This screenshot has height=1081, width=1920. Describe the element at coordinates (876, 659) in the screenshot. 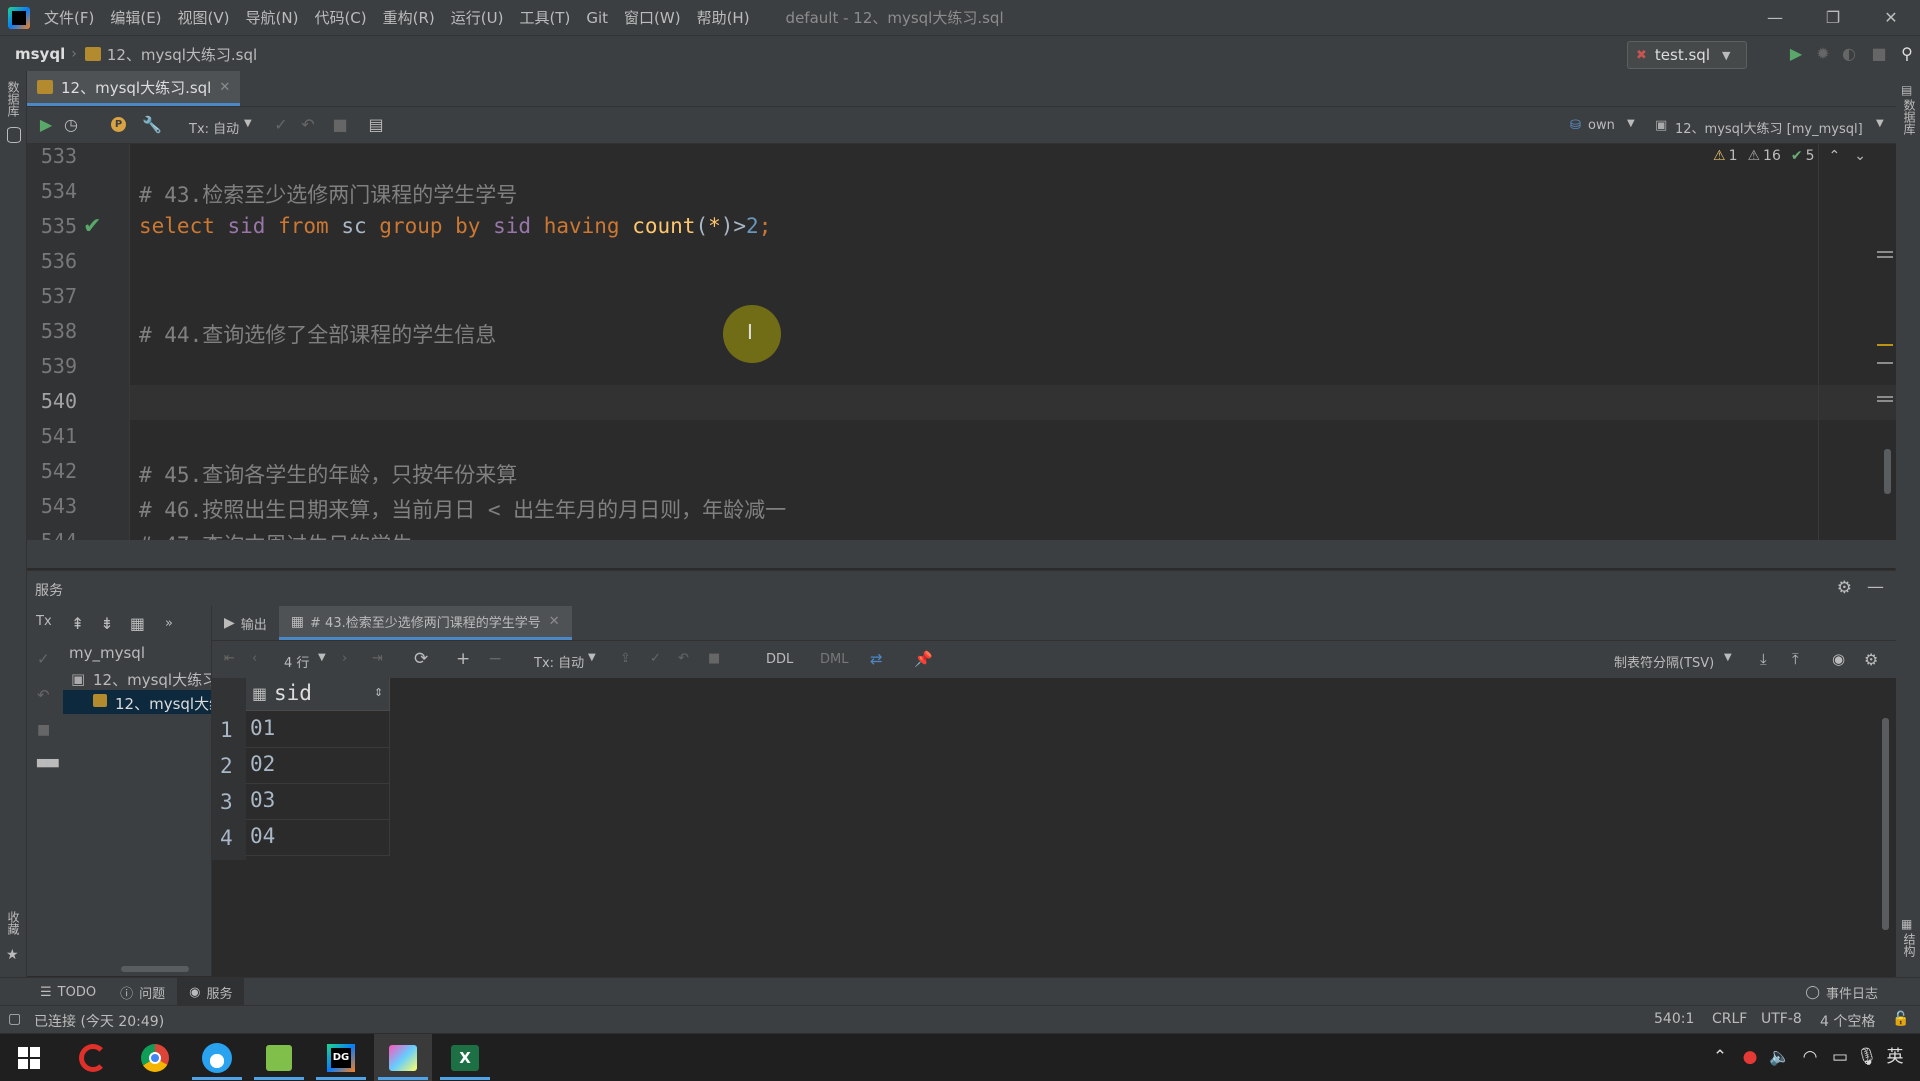

I see `compare-icon: ⇄` at that location.